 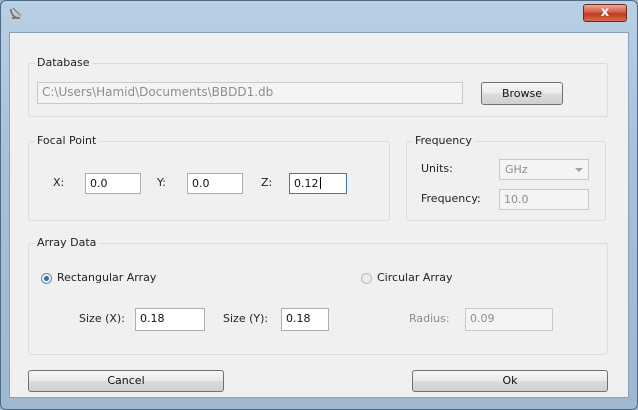 I want to click on title-bar: x, so click(x=319, y=13).